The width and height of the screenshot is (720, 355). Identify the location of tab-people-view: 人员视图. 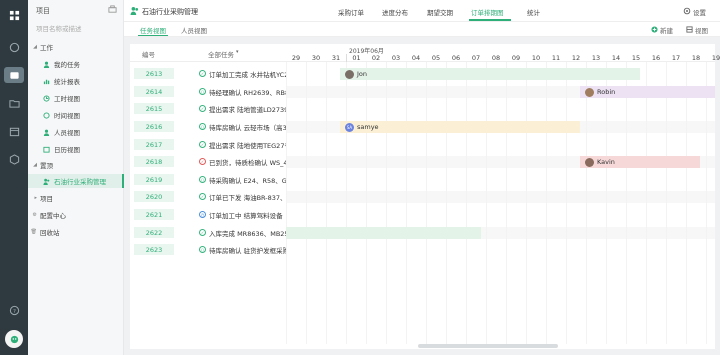
(194, 30).